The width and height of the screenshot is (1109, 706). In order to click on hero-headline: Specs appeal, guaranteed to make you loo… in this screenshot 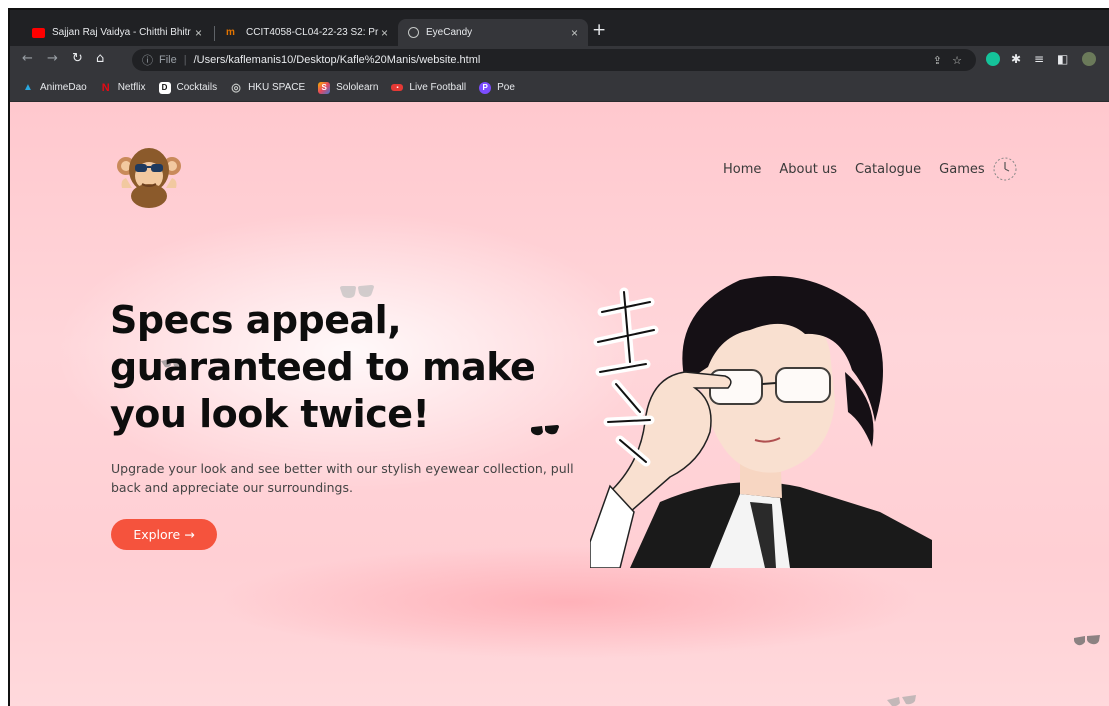, I will do `click(340, 367)`.